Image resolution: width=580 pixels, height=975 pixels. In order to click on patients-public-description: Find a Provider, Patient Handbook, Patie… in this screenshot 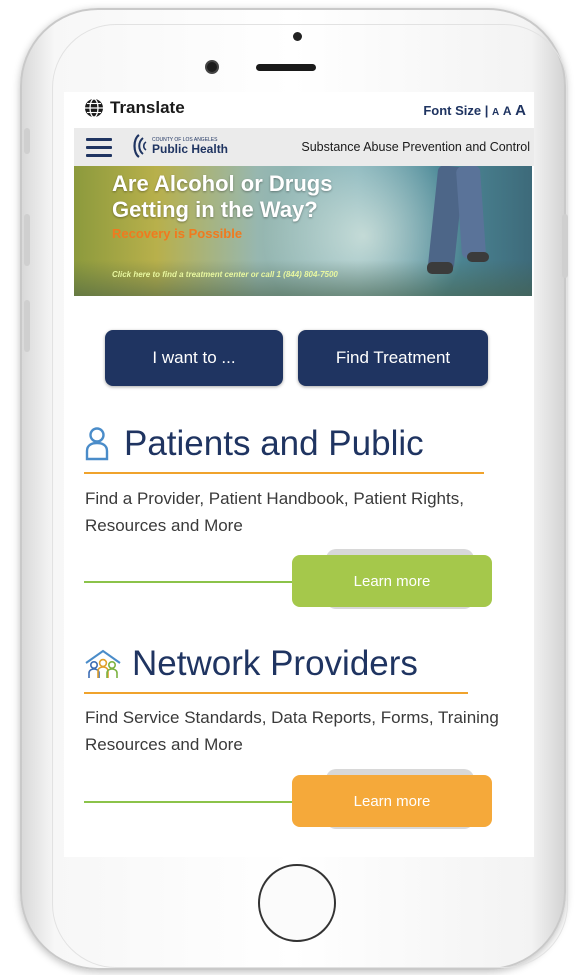, I will do `click(274, 512)`.